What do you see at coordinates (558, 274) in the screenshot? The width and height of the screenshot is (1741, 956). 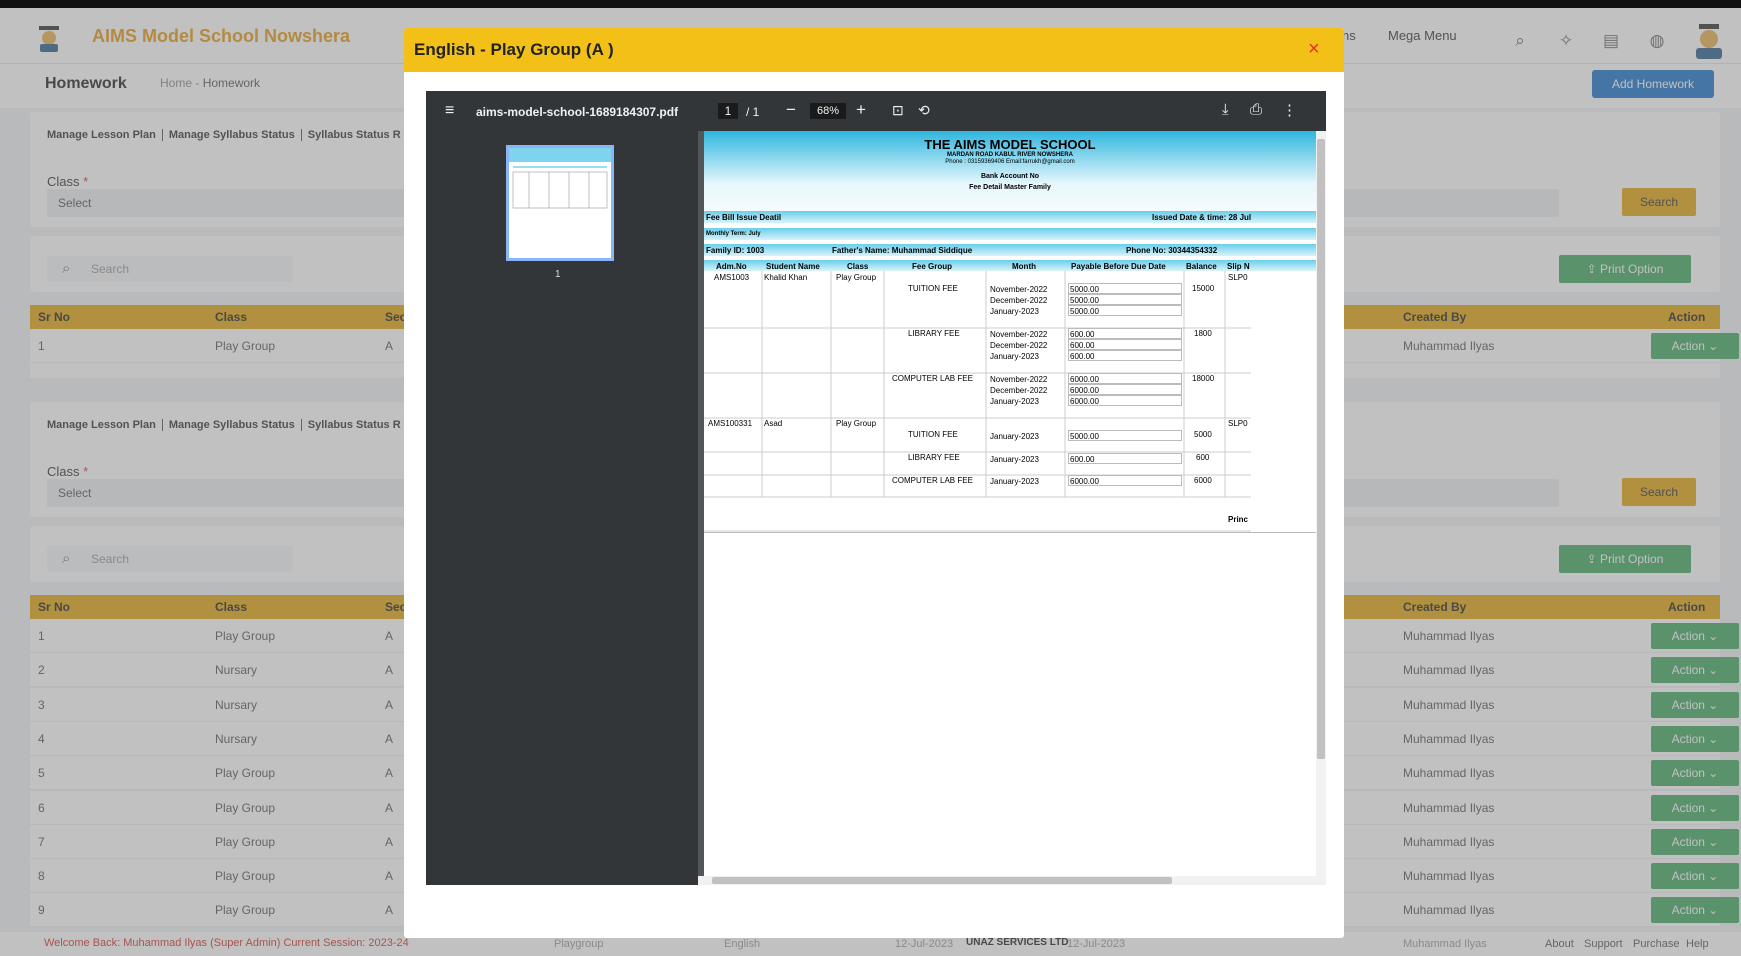 I see `thumbnail-label: 1` at bounding box center [558, 274].